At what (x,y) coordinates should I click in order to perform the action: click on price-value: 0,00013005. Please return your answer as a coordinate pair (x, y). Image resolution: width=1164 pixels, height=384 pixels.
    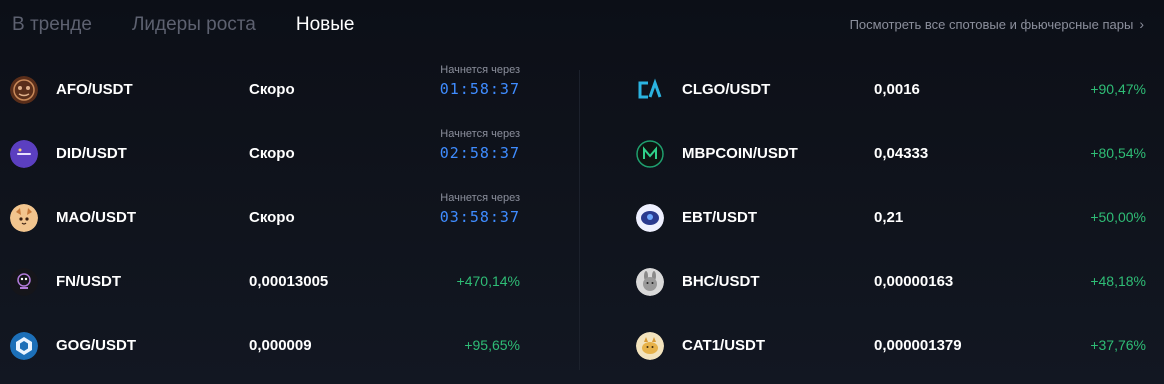
    Looking at the image, I should click on (289, 281).